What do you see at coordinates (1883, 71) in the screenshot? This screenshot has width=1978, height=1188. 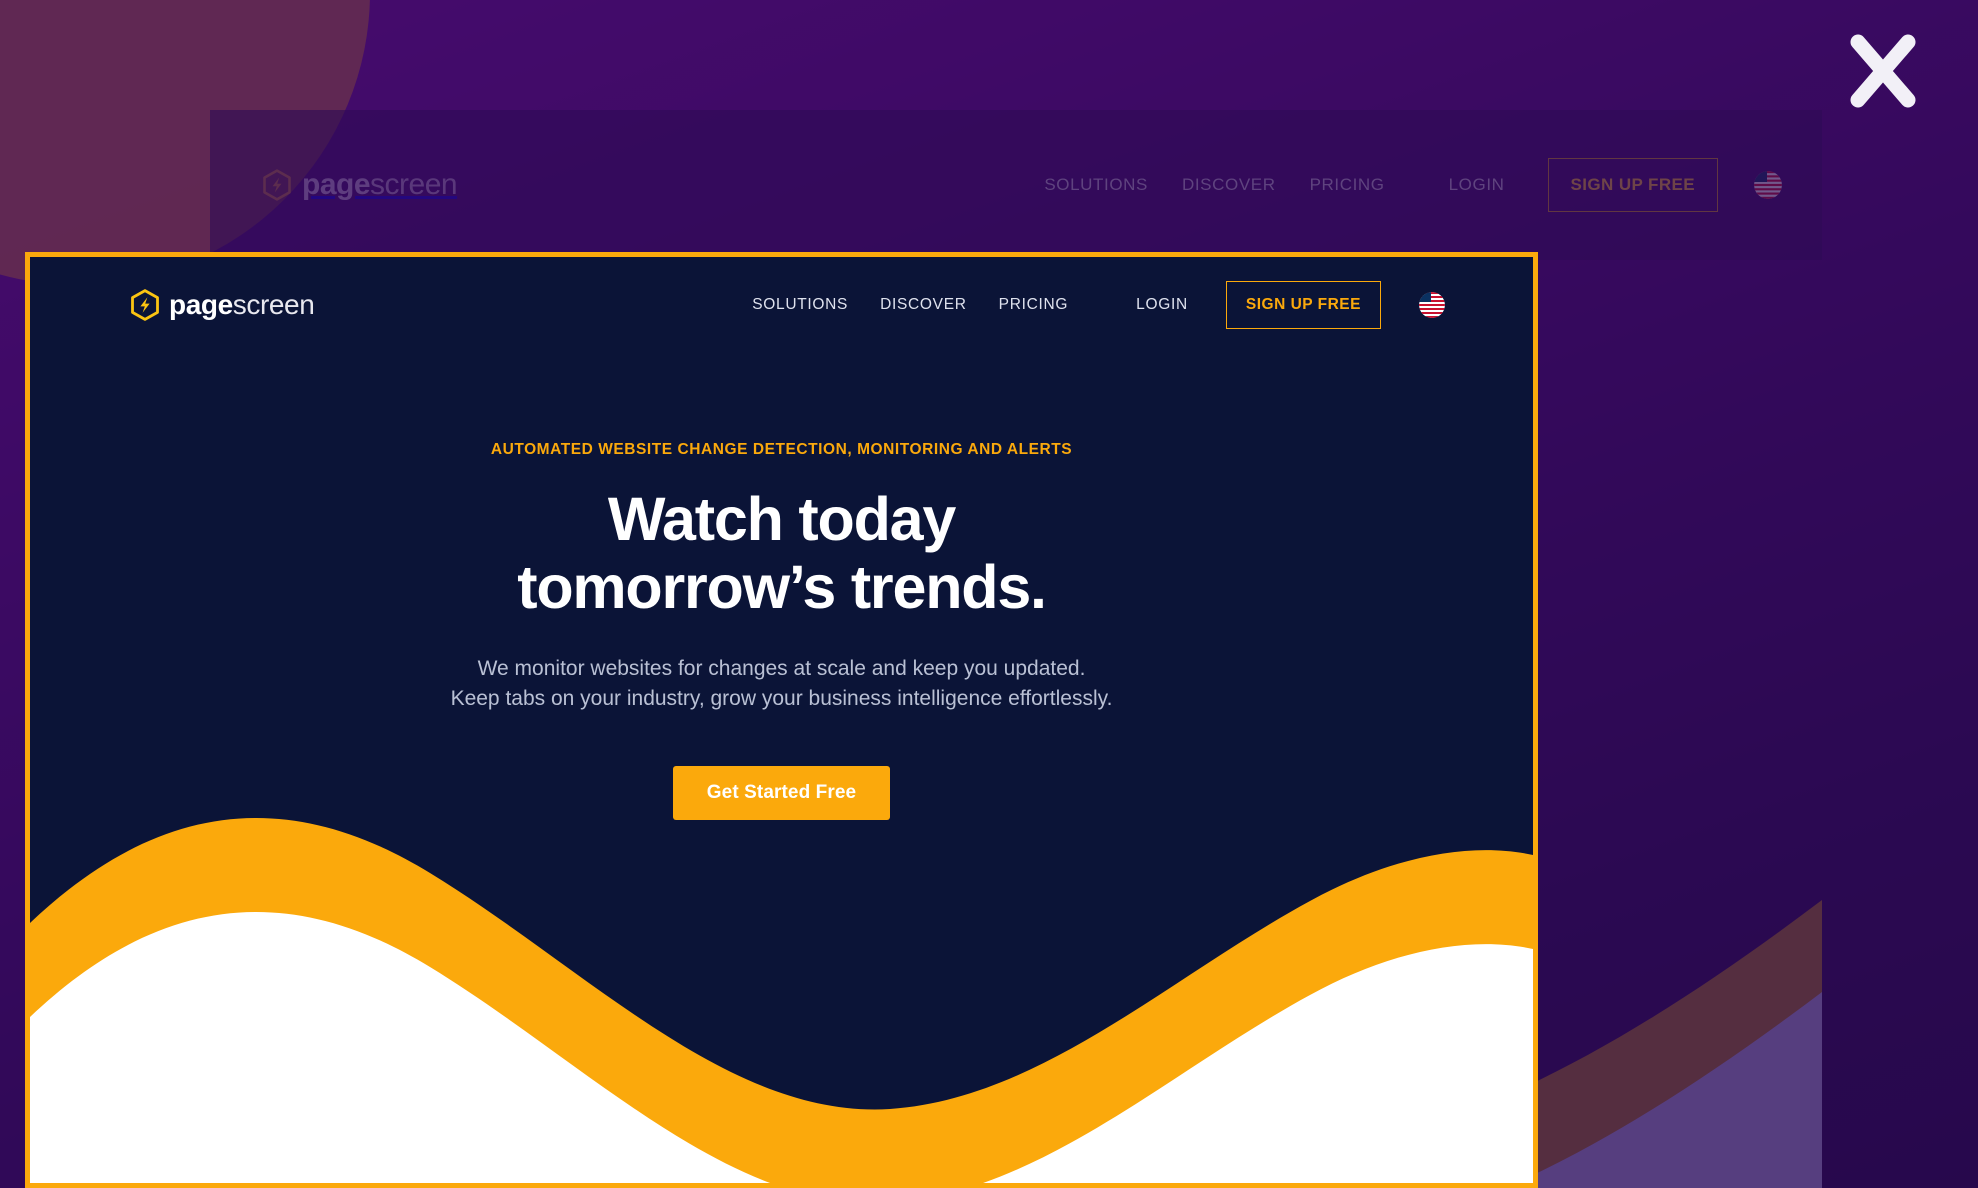 I see `close-x-icon` at bounding box center [1883, 71].